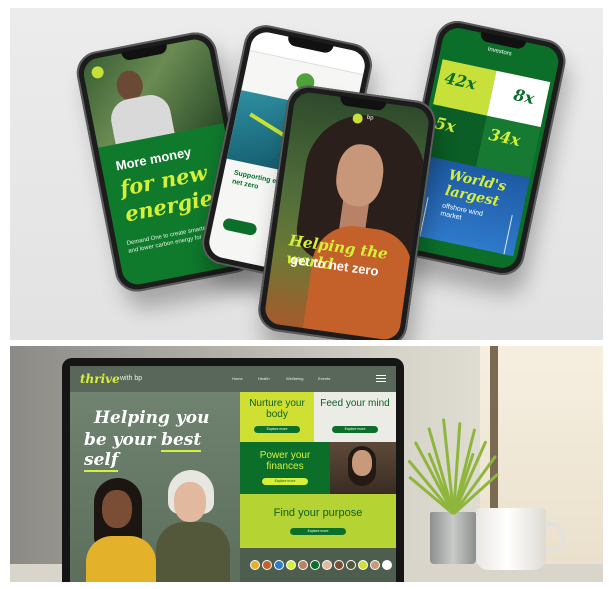  Describe the element at coordinates (381, 378) in the screenshot. I see `menu-icon` at that location.